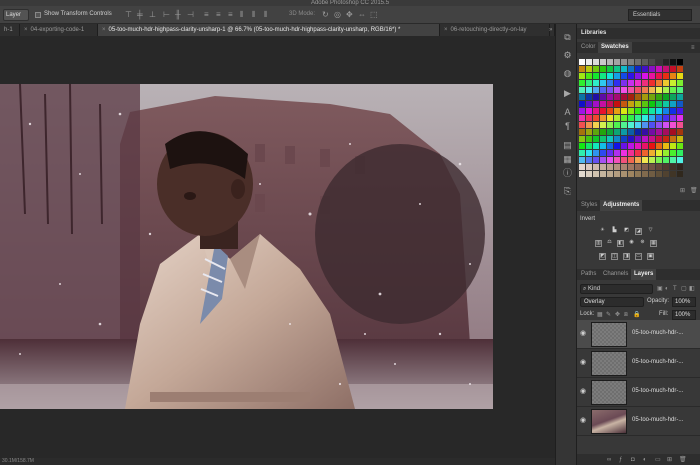  Describe the element at coordinates (615, 274) in the screenshot. I see `tab-channels: Channels` at that location.